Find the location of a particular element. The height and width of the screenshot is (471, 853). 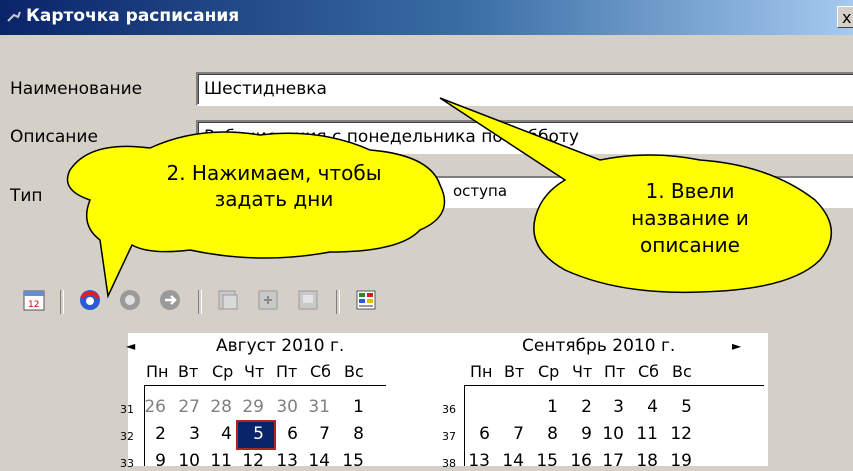

right-callout-line: описание is located at coordinates (690, 245).